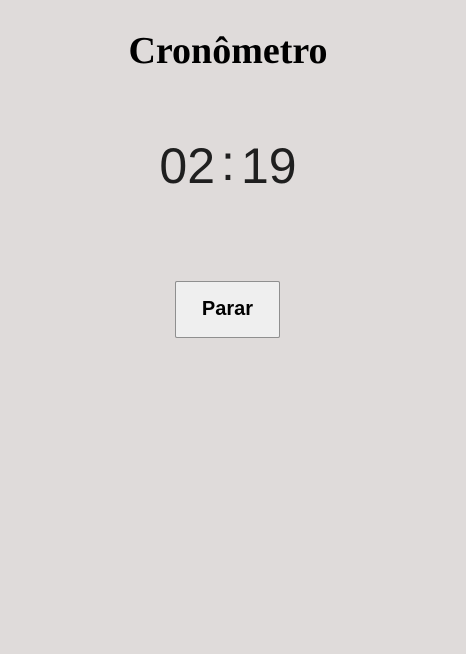  Describe the element at coordinates (268, 166) in the screenshot. I see `seconds-value: 19` at that location.